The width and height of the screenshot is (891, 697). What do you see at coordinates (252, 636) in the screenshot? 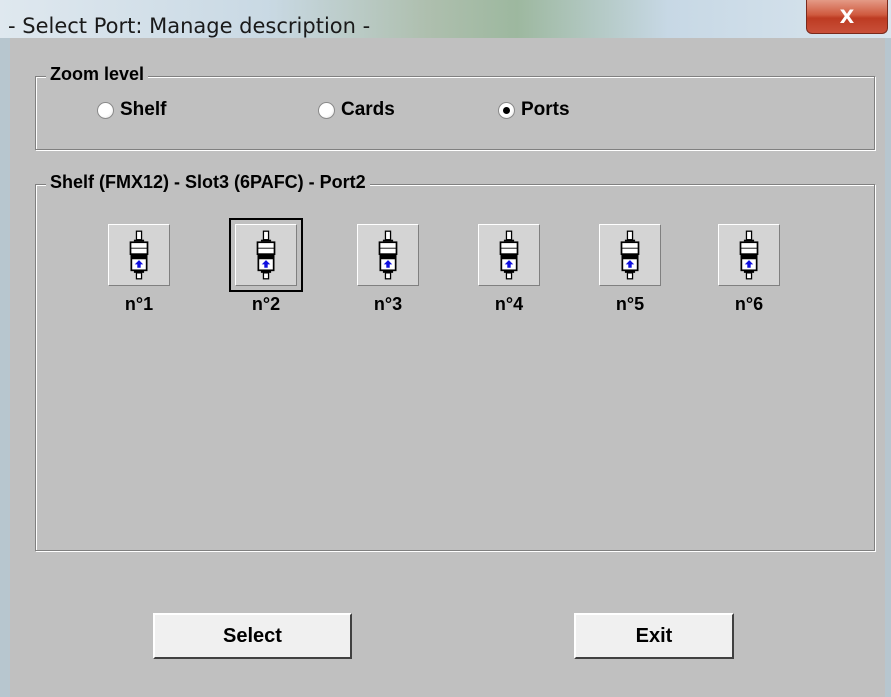
I see `select-button: Select` at bounding box center [252, 636].